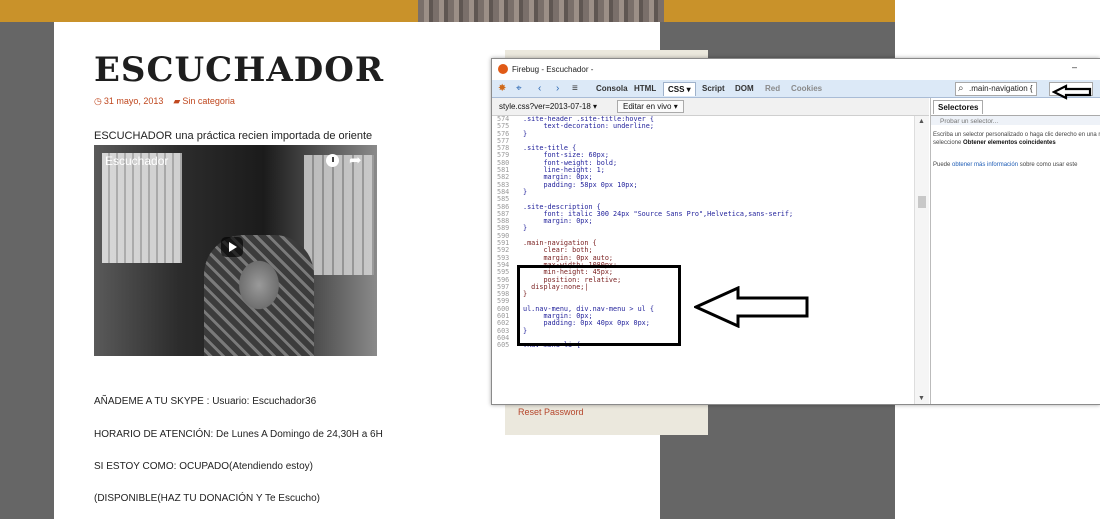 The image size is (1100, 519). I want to click on command-line-icon: ≡, so click(575, 88).